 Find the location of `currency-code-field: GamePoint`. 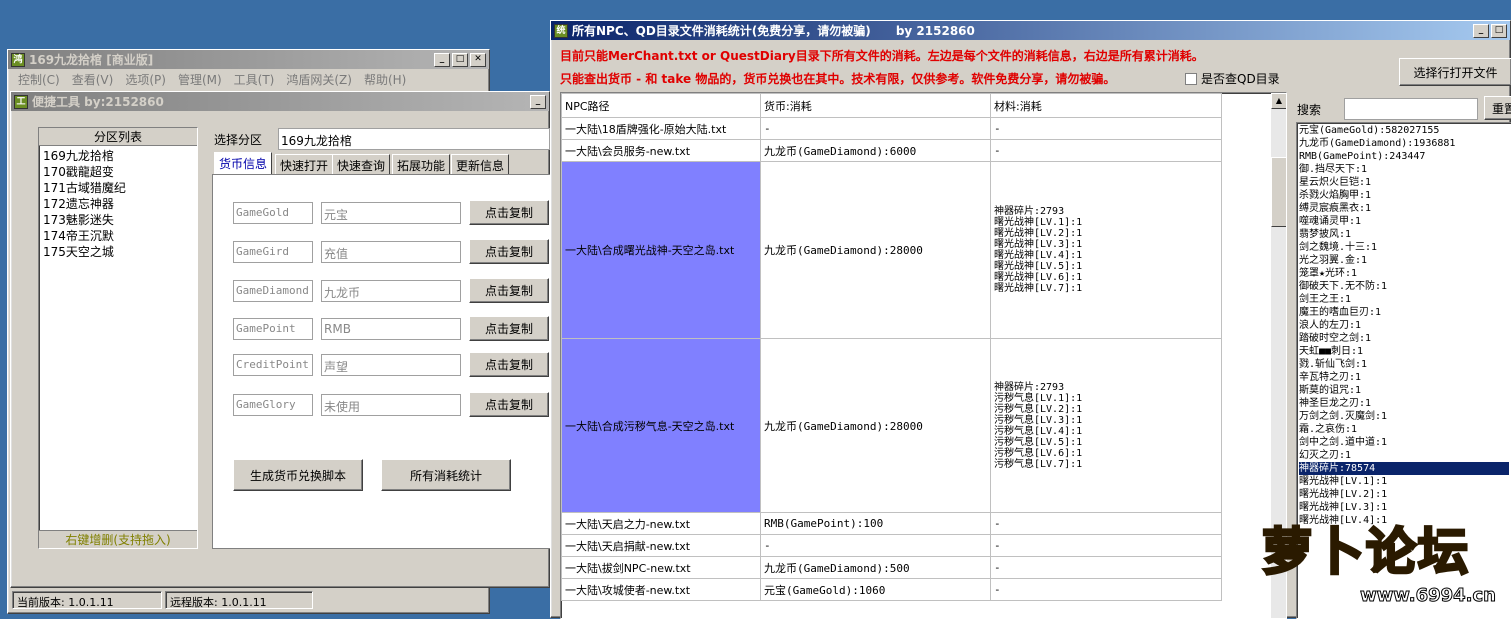

currency-code-field: GamePoint is located at coordinates (273, 329).